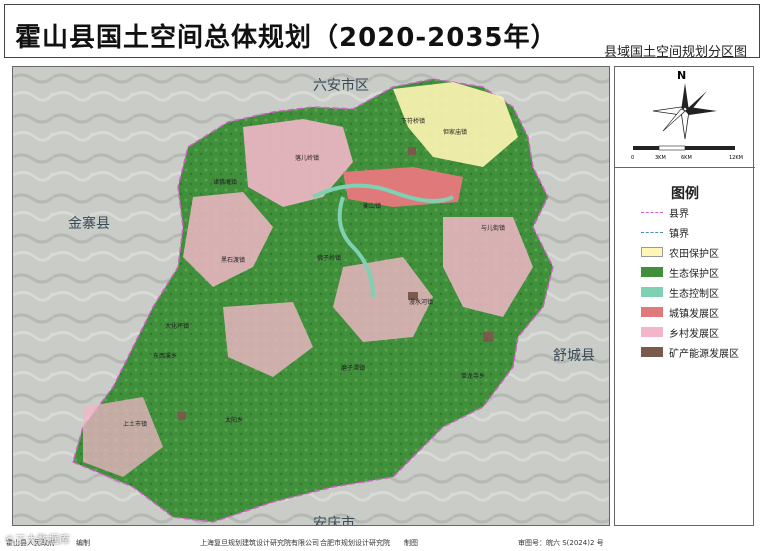  I want to click on town-label: 落儿岭镇, so click(307, 158).